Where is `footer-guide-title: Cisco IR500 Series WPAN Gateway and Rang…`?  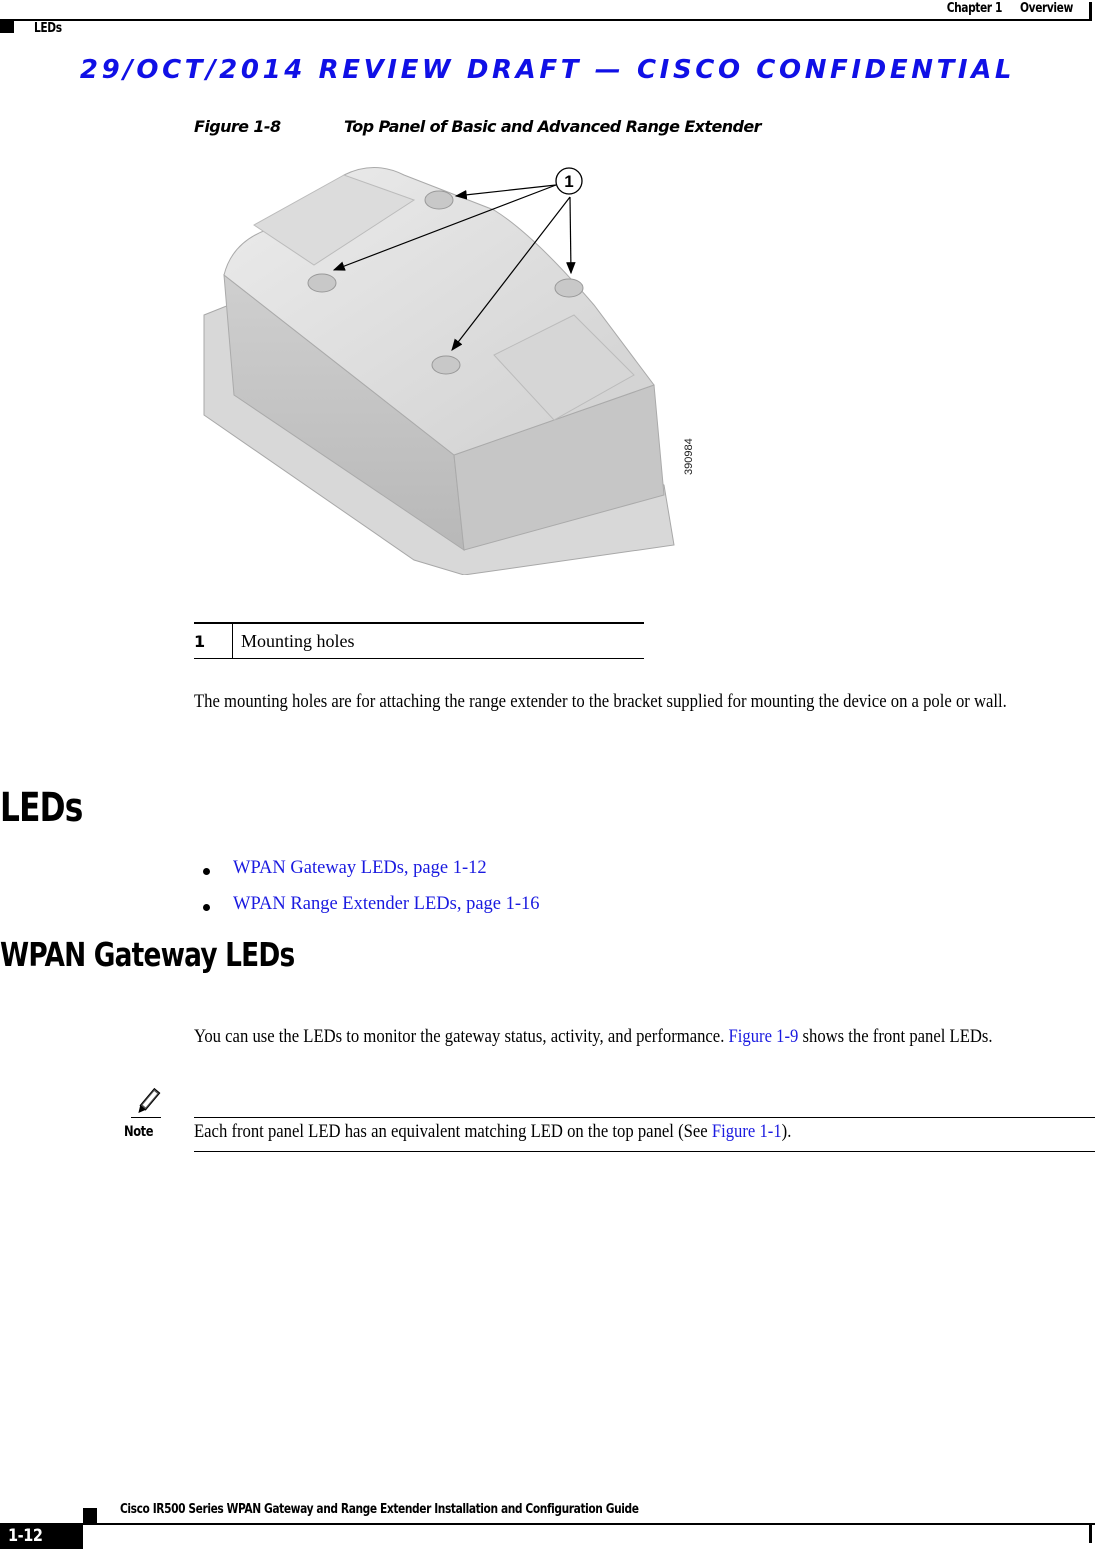
footer-guide-title: Cisco IR500 Series WPAN Gateway and Rang… is located at coordinates (379, 1509).